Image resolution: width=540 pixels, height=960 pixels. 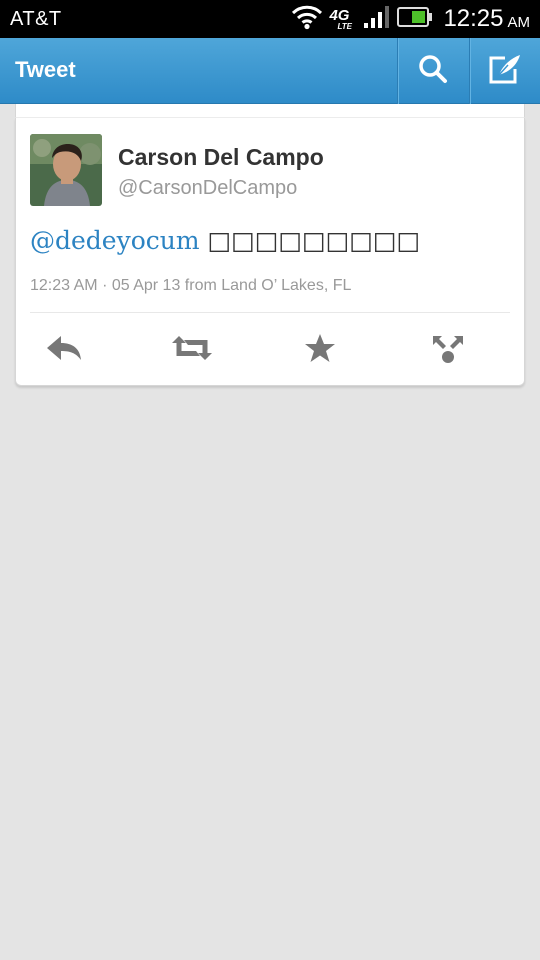 I want to click on card-top-edge, so click(x=270, y=111).